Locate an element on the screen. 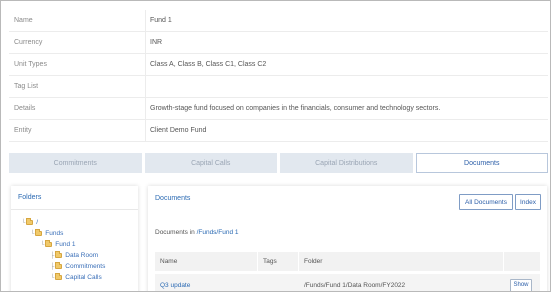 This screenshot has height=292, width=551. tree-node-label: Fund 1 is located at coordinates (65, 244).